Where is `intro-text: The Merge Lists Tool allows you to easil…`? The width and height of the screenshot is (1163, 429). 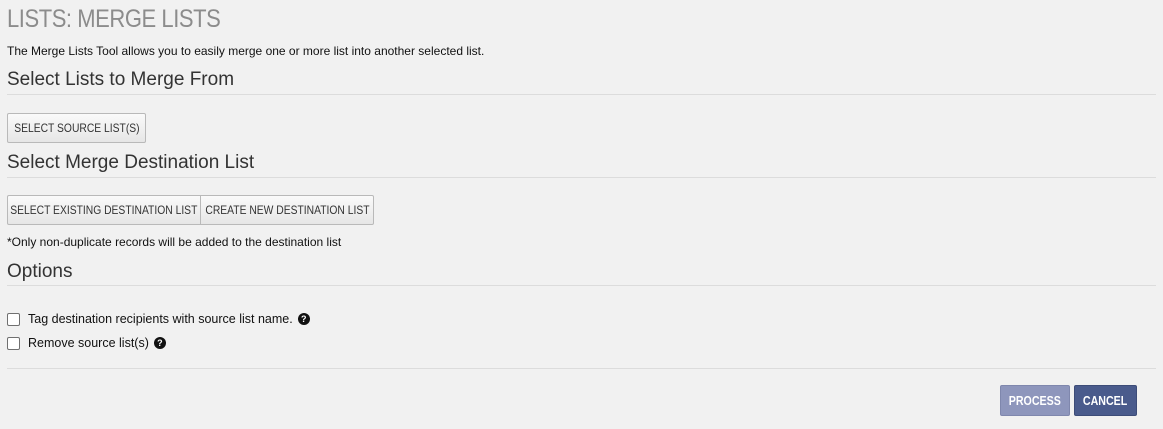
intro-text: The Merge Lists Tool allows you to easil… is located at coordinates (246, 51).